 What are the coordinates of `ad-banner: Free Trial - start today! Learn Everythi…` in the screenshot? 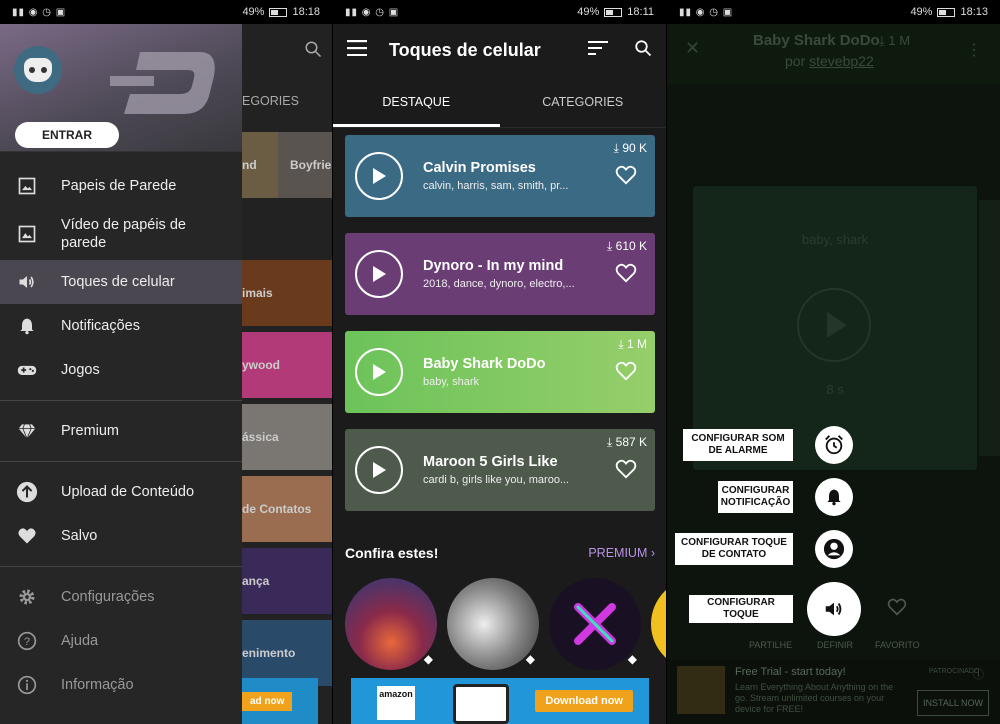 It's located at (833, 692).